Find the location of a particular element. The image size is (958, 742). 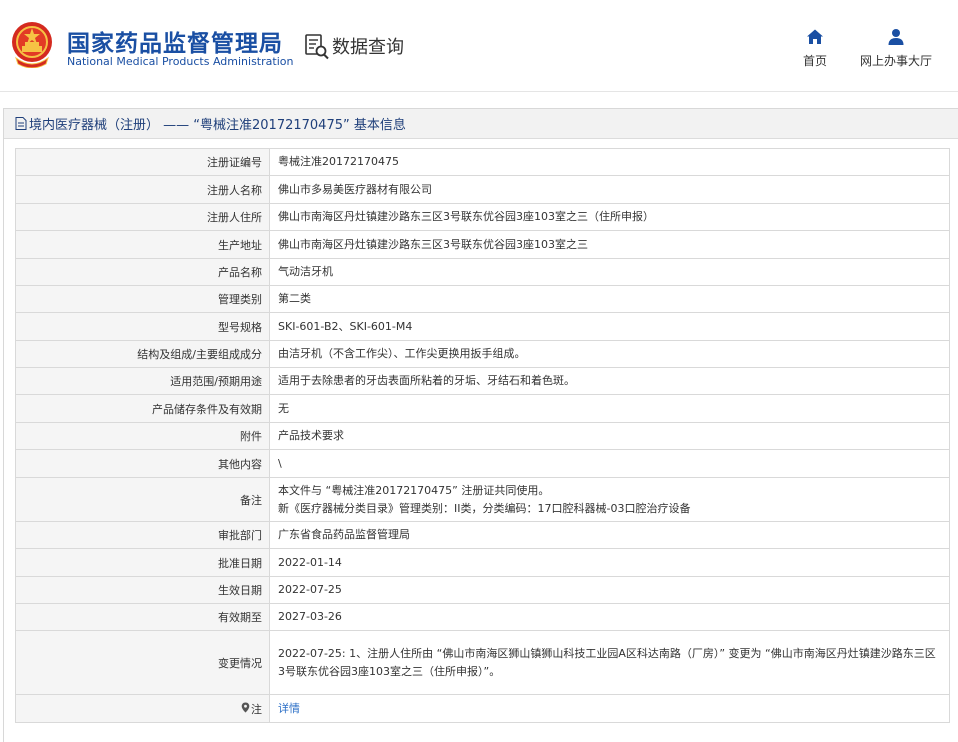

field-value: 详情 is located at coordinates (609, 708).